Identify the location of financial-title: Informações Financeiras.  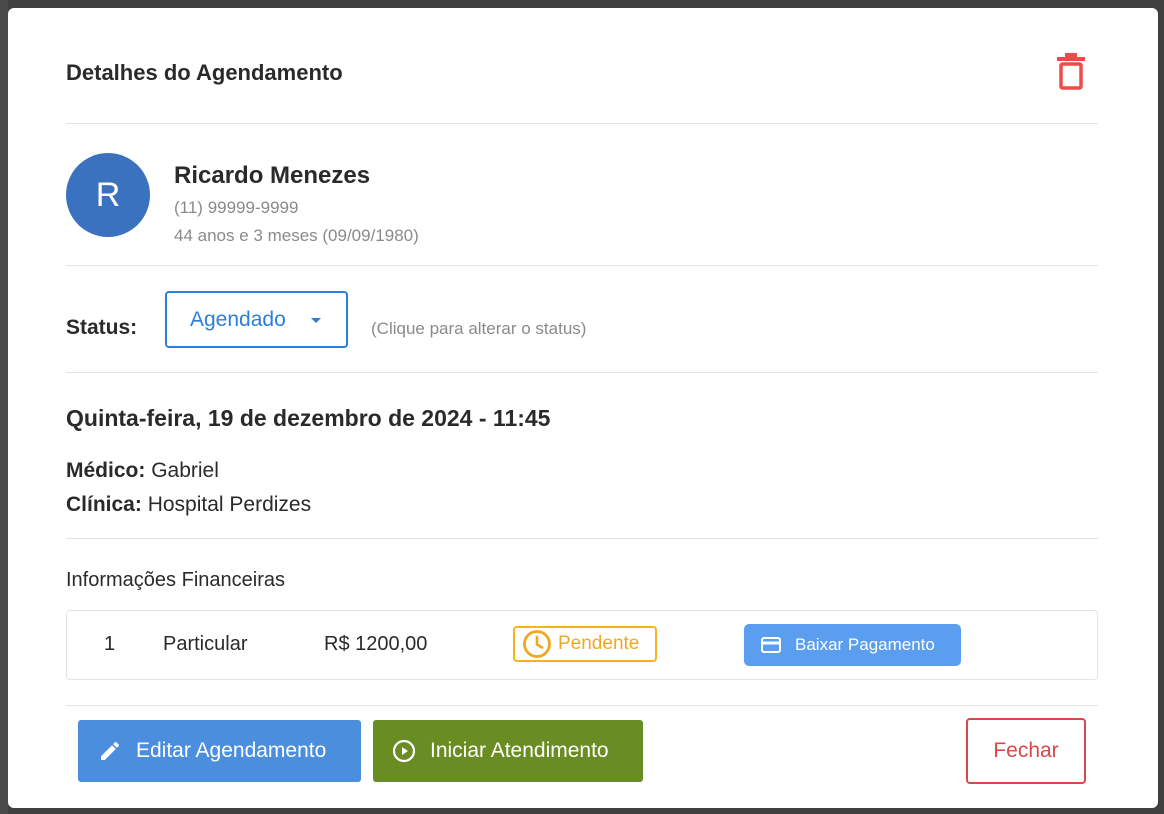
(175, 580).